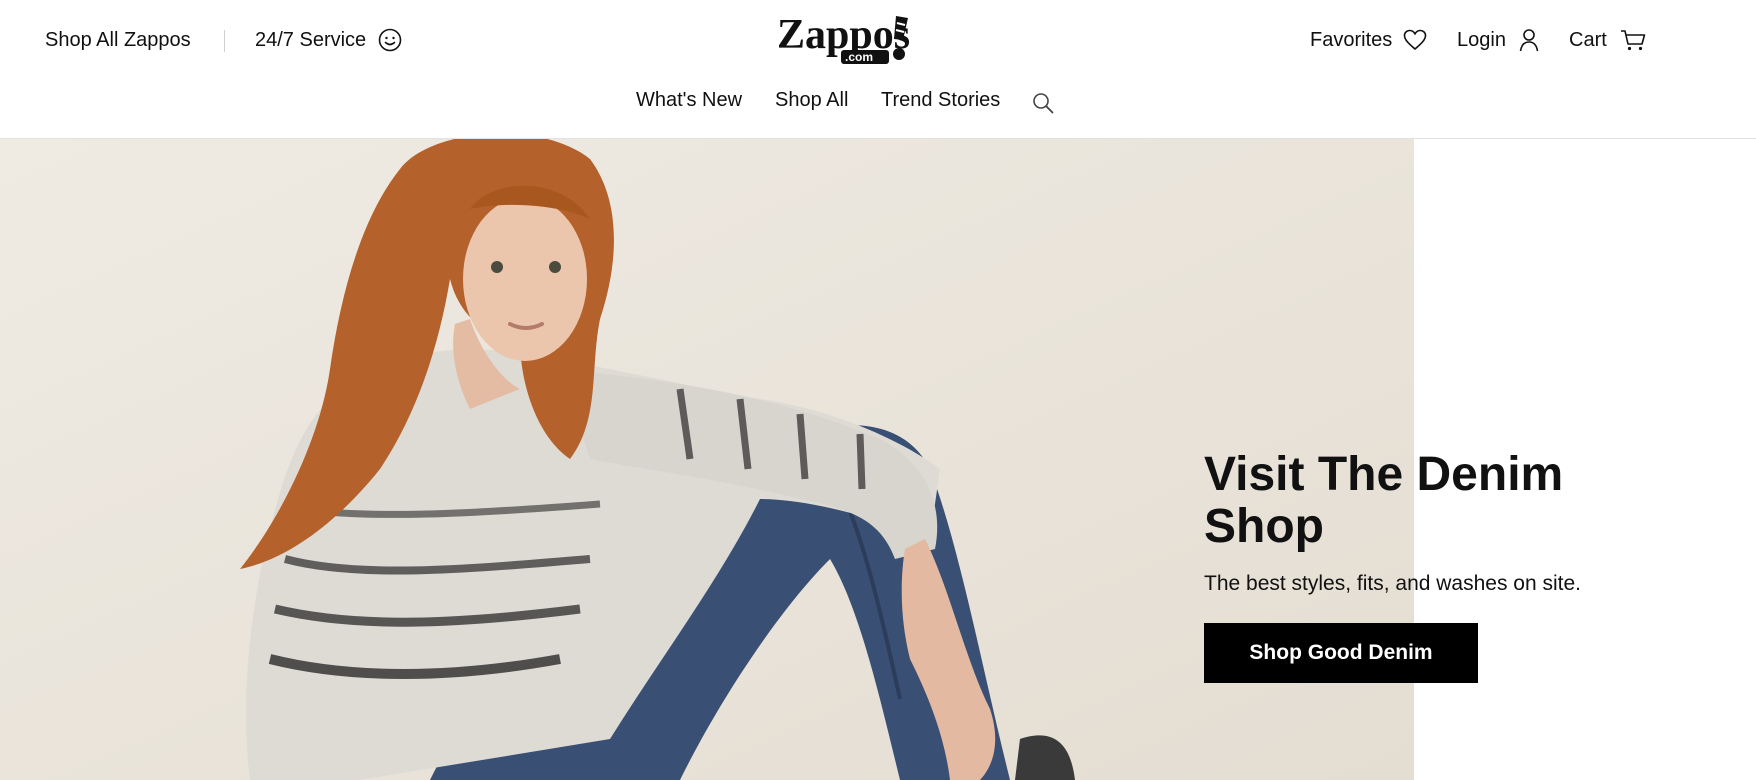 This screenshot has width=1756, height=780. Describe the element at coordinates (689, 100) in the screenshot. I see `nav-whats-new: What's New` at that location.